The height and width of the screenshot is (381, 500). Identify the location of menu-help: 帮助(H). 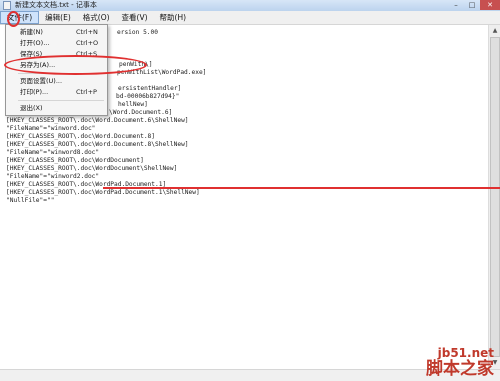
(173, 17).